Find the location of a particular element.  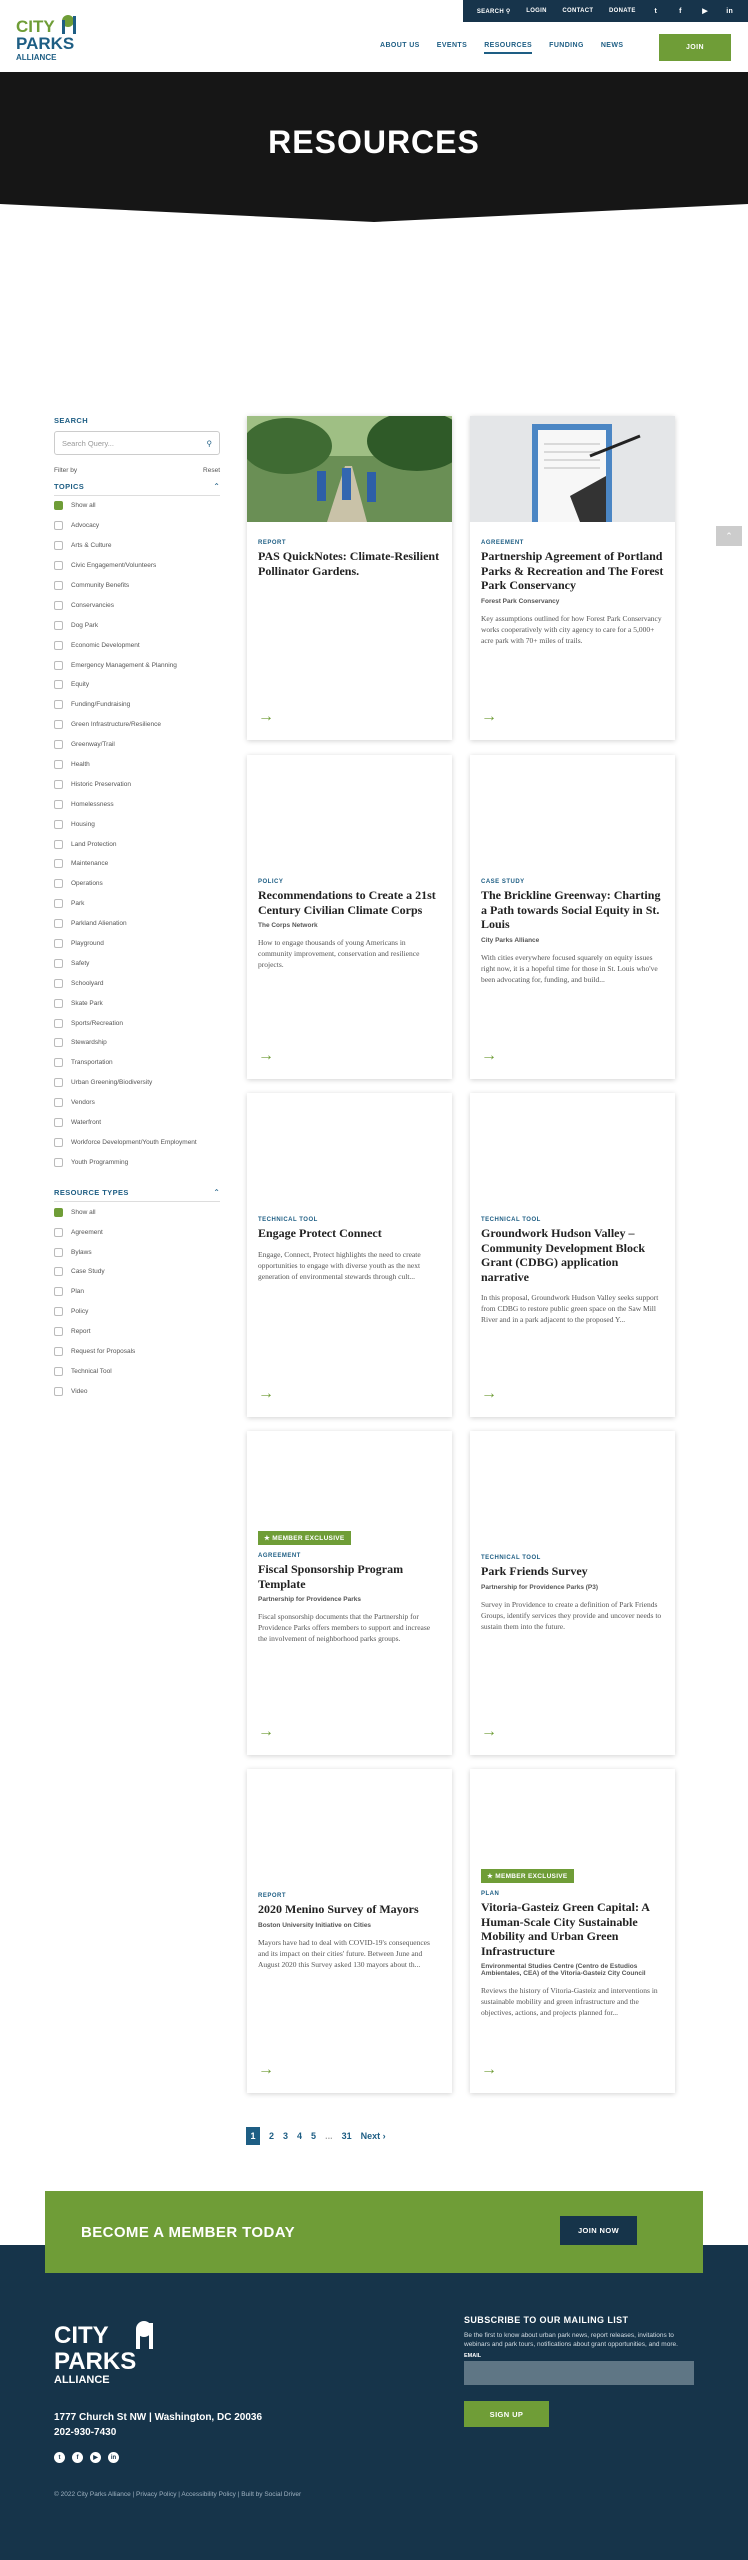

topic-option: Show all is located at coordinates (137, 506).